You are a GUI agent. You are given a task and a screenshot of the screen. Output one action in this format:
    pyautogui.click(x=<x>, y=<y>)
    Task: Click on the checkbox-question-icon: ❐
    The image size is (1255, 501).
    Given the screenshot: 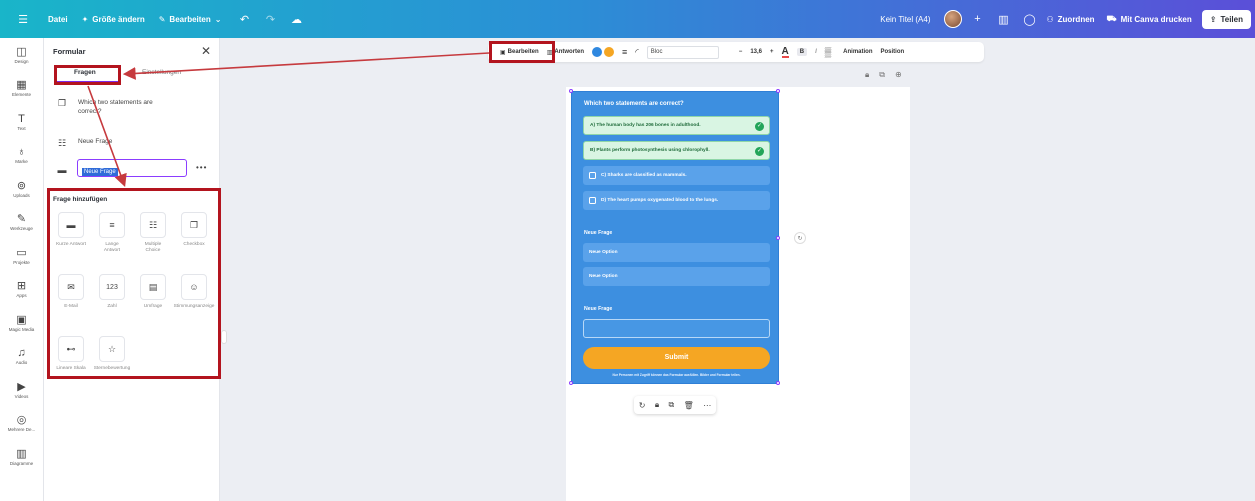 What is the action you would take?
    pyautogui.click(x=62, y=103)
    